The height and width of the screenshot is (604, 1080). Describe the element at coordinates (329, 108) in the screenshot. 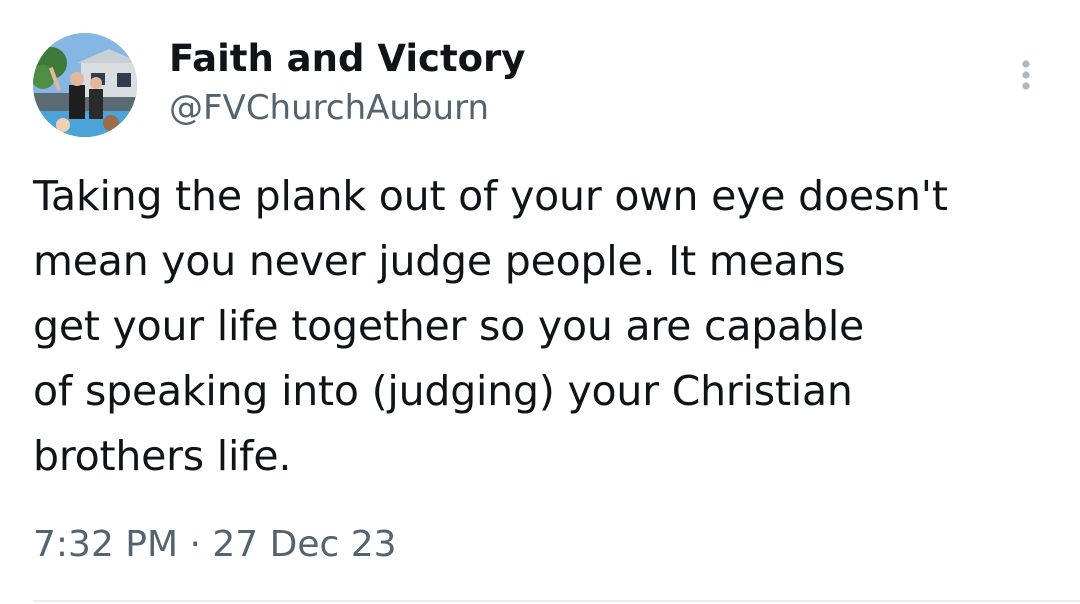

I see `author-handle: @FVChurchAuburn` at that location.